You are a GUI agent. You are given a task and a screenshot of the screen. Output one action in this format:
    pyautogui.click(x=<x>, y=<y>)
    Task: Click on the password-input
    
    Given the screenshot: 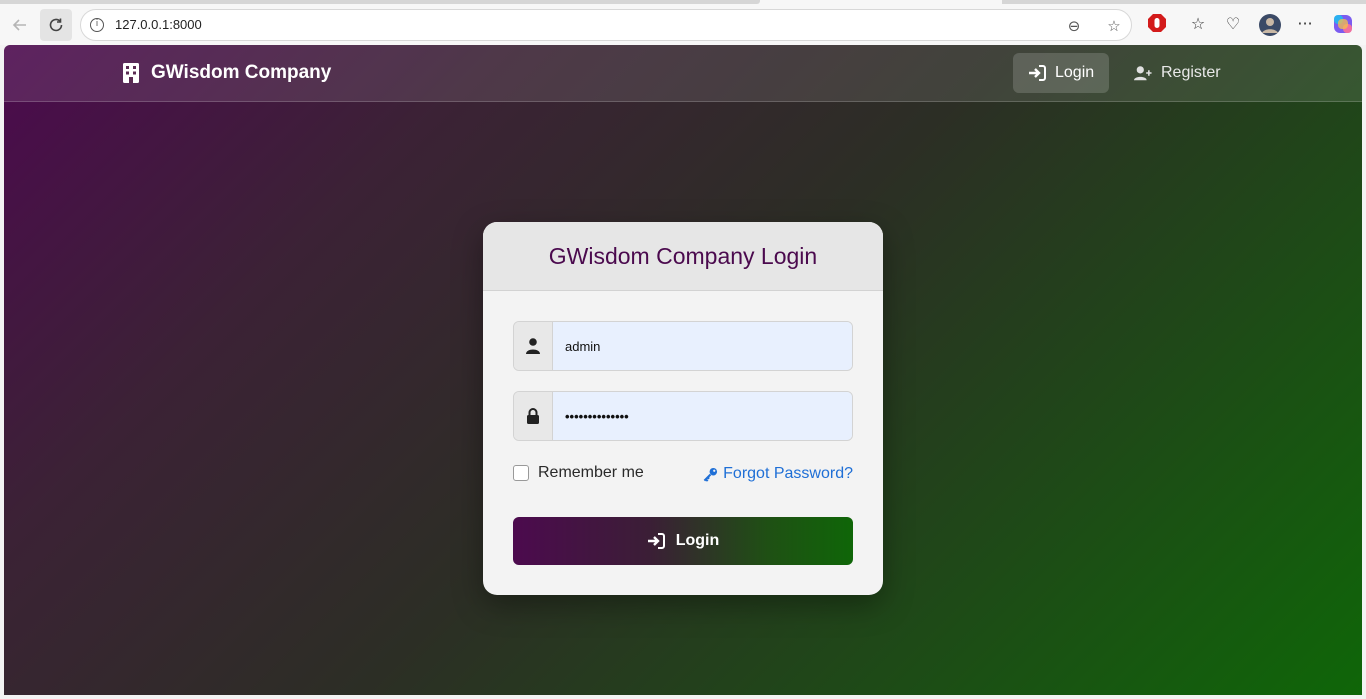 What is the action you would take?
    pyautogui.click(x=702, y=416)
    